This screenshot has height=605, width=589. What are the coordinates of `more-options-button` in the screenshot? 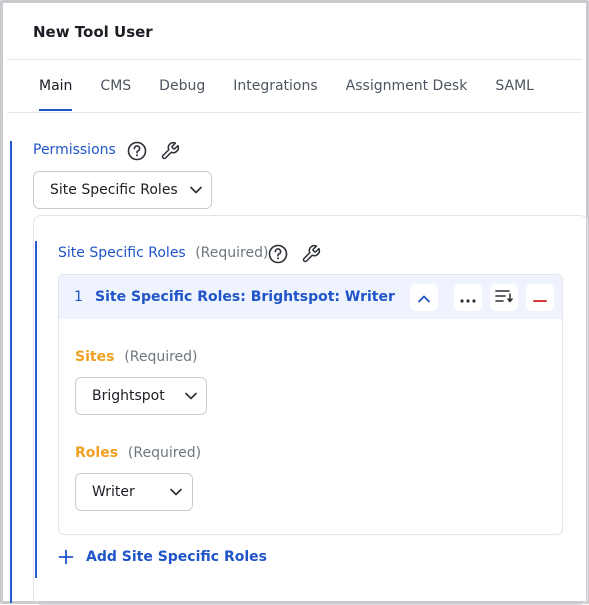 It's located at (468, 297).